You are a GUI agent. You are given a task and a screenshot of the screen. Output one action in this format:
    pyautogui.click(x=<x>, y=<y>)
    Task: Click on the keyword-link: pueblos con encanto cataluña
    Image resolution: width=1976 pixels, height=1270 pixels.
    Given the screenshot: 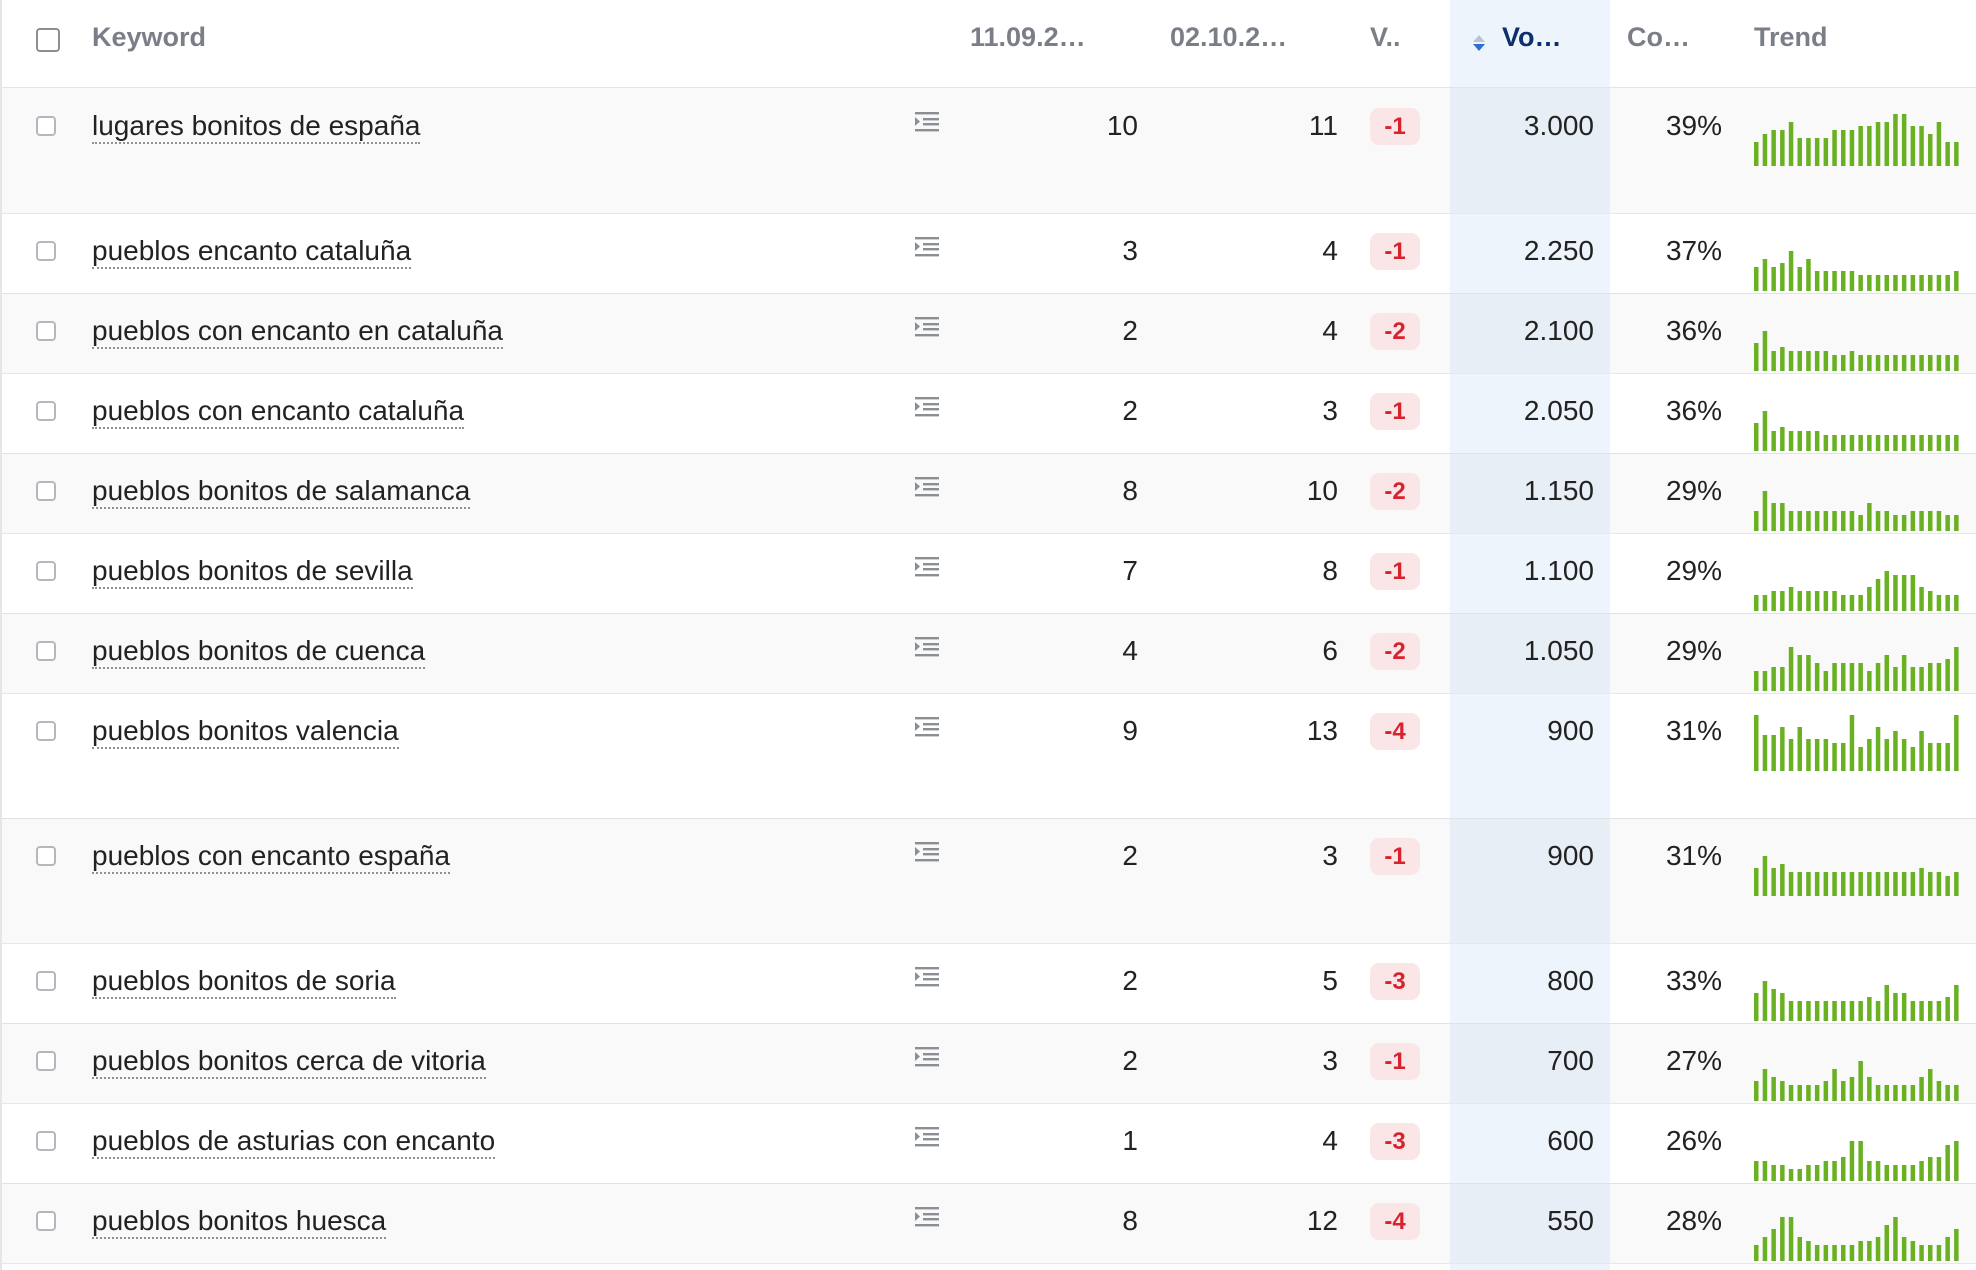 What is the action you would take?
    pyautogui.click(x=278, y=412)
    